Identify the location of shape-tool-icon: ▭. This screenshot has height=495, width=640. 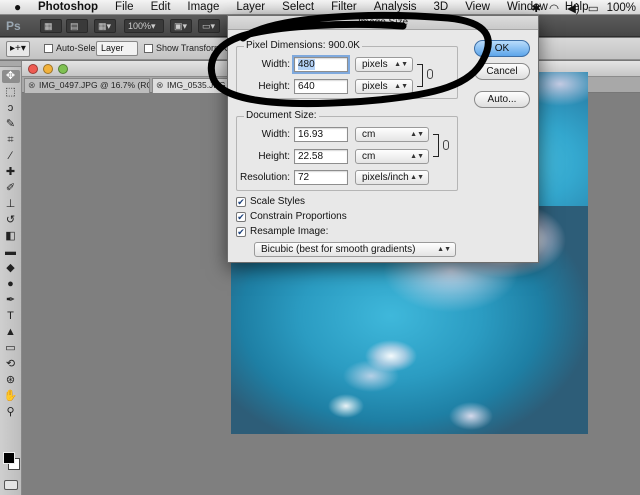
(11, 348).